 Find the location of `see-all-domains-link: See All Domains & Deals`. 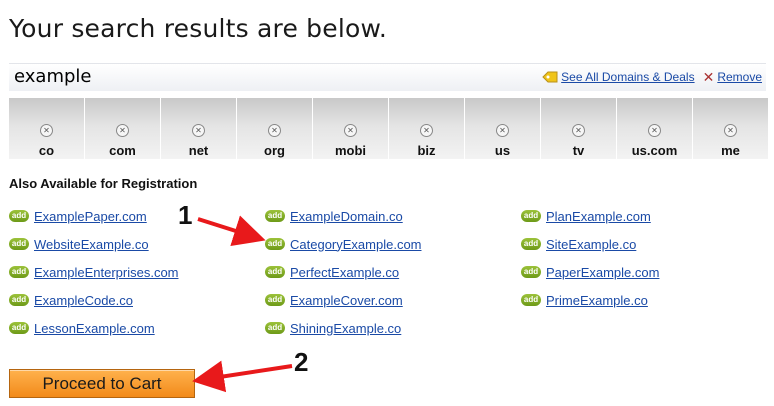

see-all-domains-link: See All Domains & Deals is located at coordinates (627, 77).